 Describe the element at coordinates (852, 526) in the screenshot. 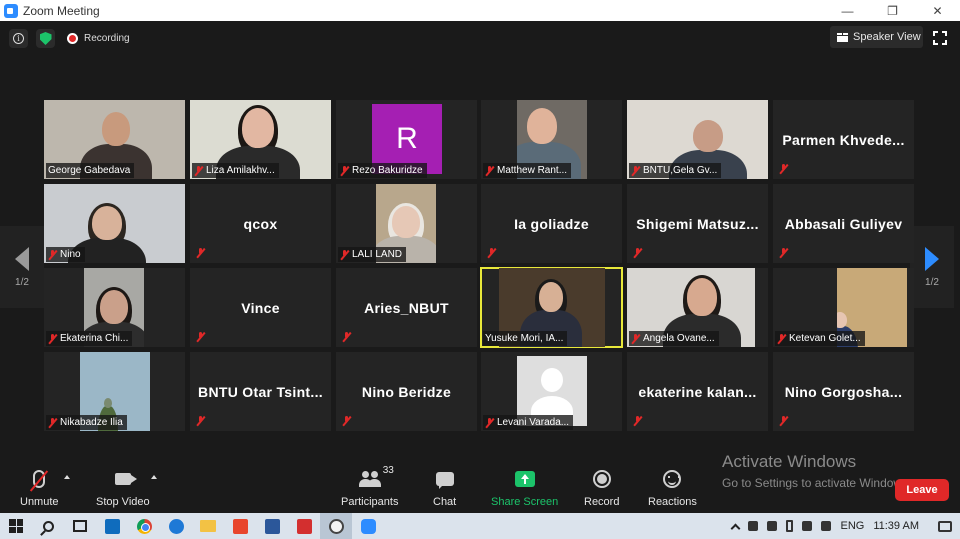

I see `language-indicator: ENG` at that location.